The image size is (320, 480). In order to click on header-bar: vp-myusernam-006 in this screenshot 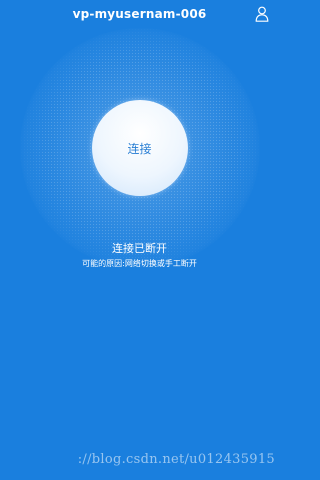, I will do `click(139, 15)`.